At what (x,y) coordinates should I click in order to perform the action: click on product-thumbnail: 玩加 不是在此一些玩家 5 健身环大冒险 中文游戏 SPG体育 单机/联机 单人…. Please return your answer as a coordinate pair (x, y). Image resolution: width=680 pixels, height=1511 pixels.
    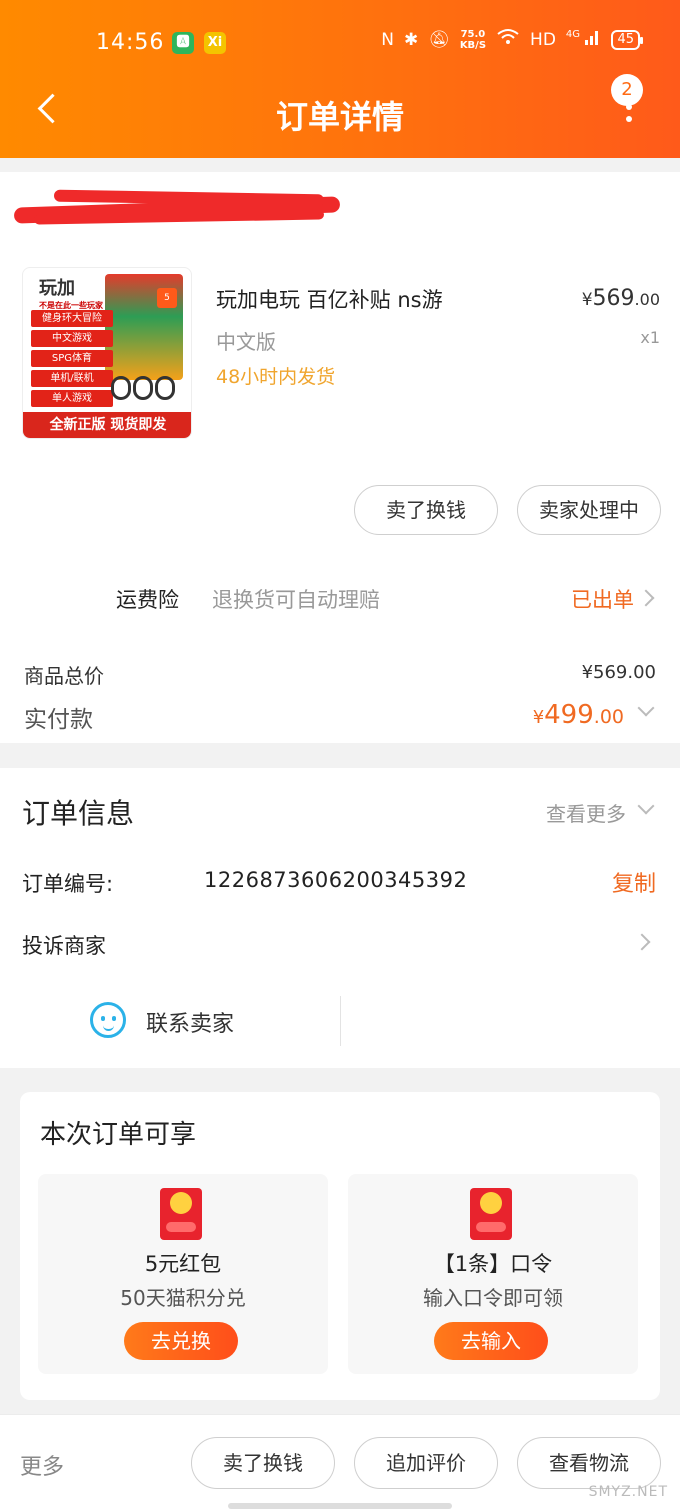
    Looking at the image, I should click on (107, 353).